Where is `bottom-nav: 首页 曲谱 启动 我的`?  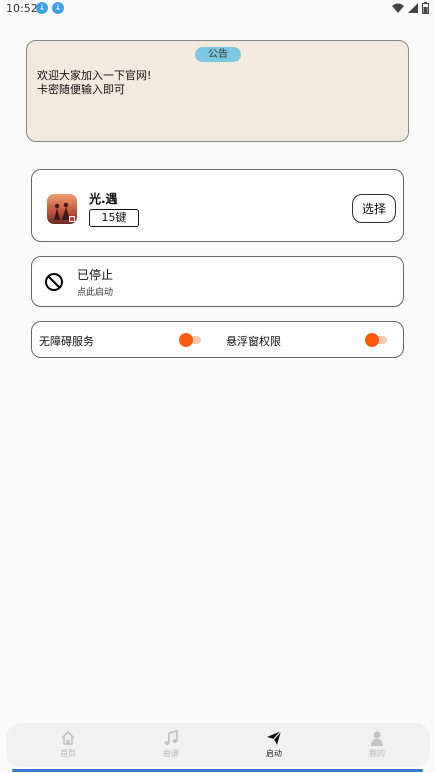
bottom-nav: 首页 曲谱 启动 我的 is located at coordinates (218, 745).